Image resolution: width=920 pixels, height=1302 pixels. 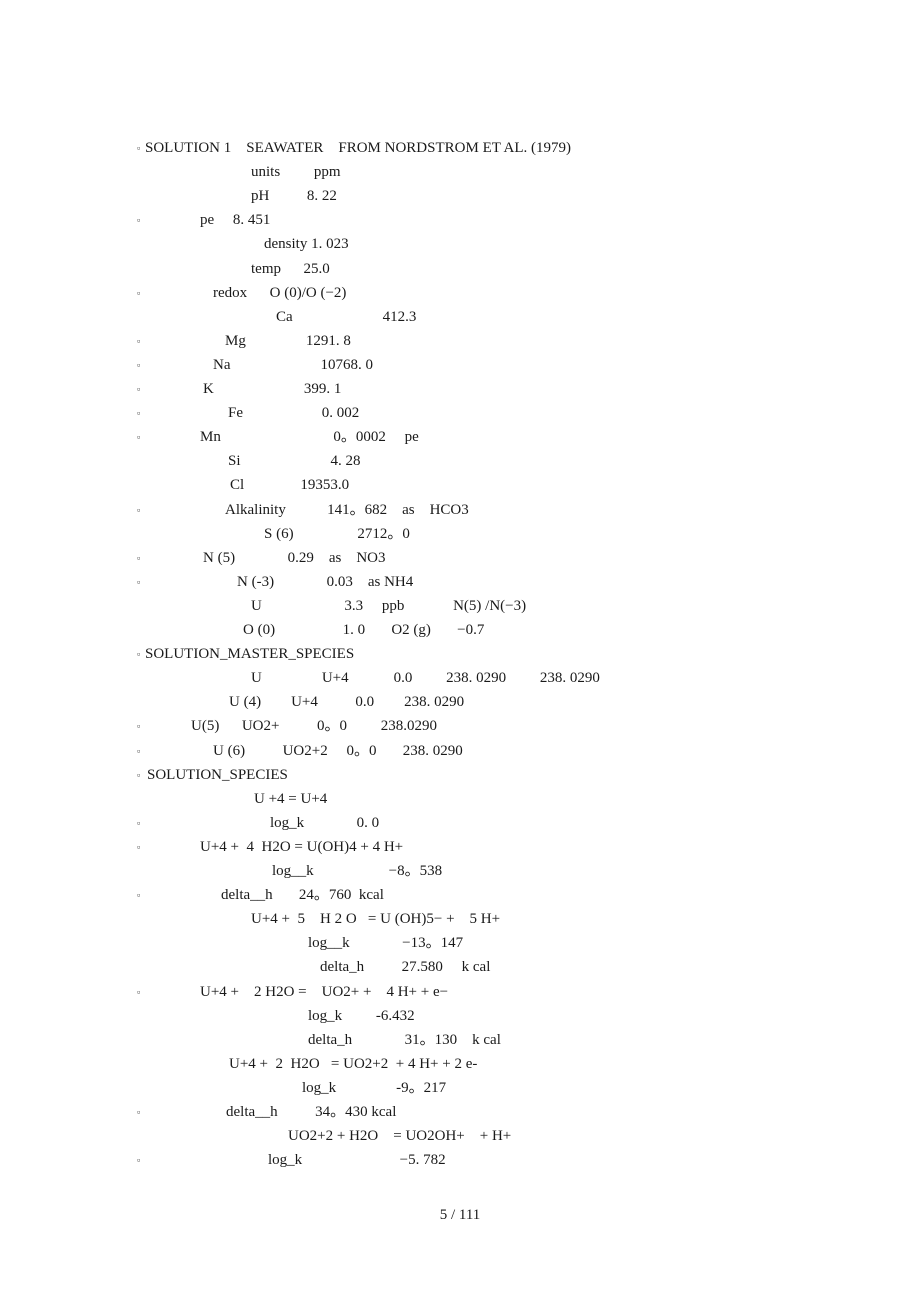 What do you see at coordinates (376, 919) in the screenshot?
I see `document-line: U+4 + 5 H 2 O = U (OH)5− + 5 H+` at bounding box center [376, 919].